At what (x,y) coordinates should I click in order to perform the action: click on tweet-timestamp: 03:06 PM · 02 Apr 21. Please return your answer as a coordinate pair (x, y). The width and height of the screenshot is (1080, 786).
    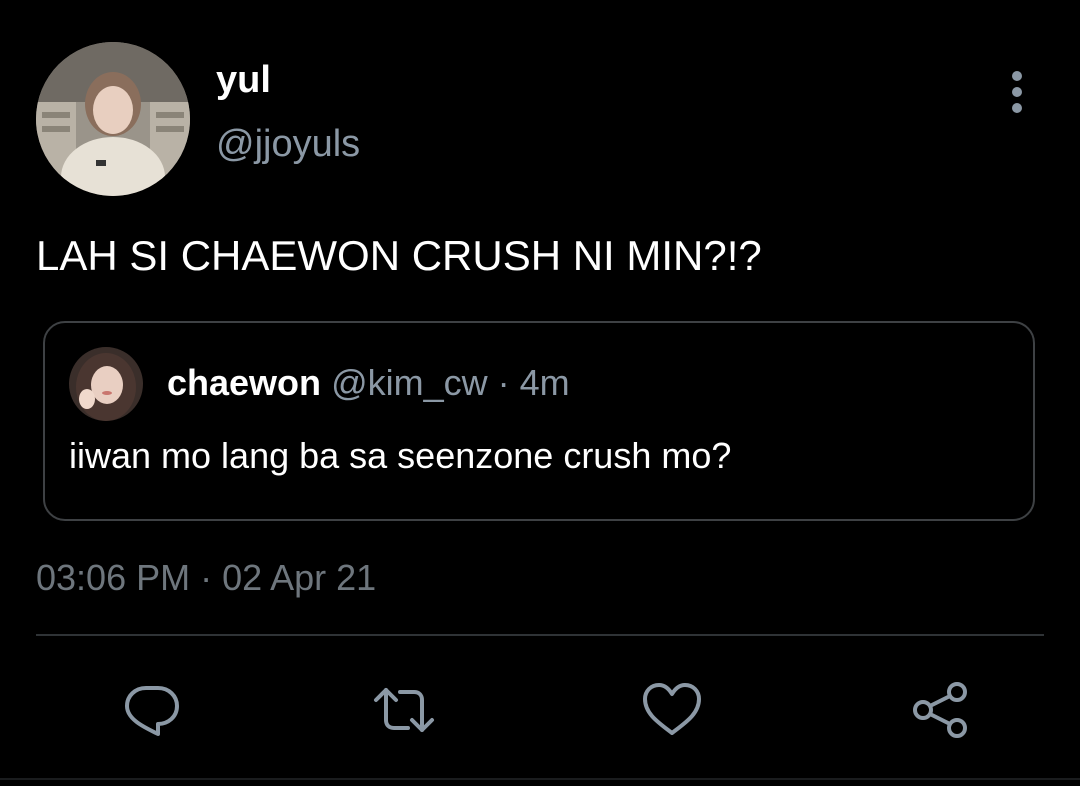
    Looking at the image, I should click on (206, 578).